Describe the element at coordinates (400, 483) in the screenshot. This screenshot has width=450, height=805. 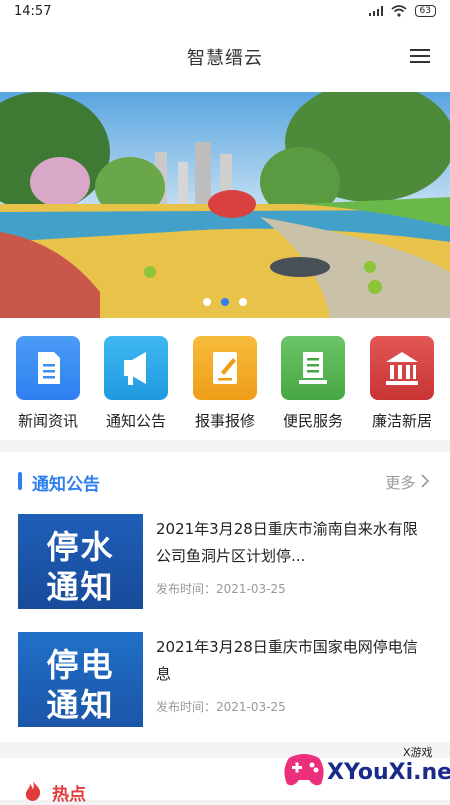
I see `more-label: 更多` at that location.